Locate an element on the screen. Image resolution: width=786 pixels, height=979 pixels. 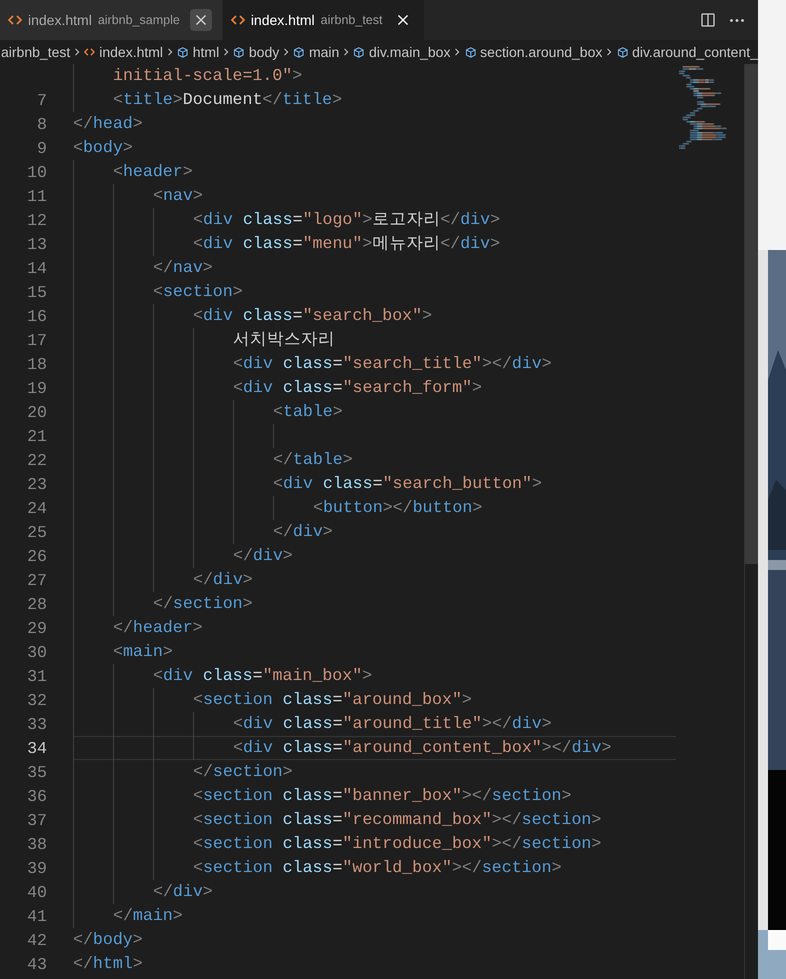
line-number: 36 is located at coordinates (36, 796).